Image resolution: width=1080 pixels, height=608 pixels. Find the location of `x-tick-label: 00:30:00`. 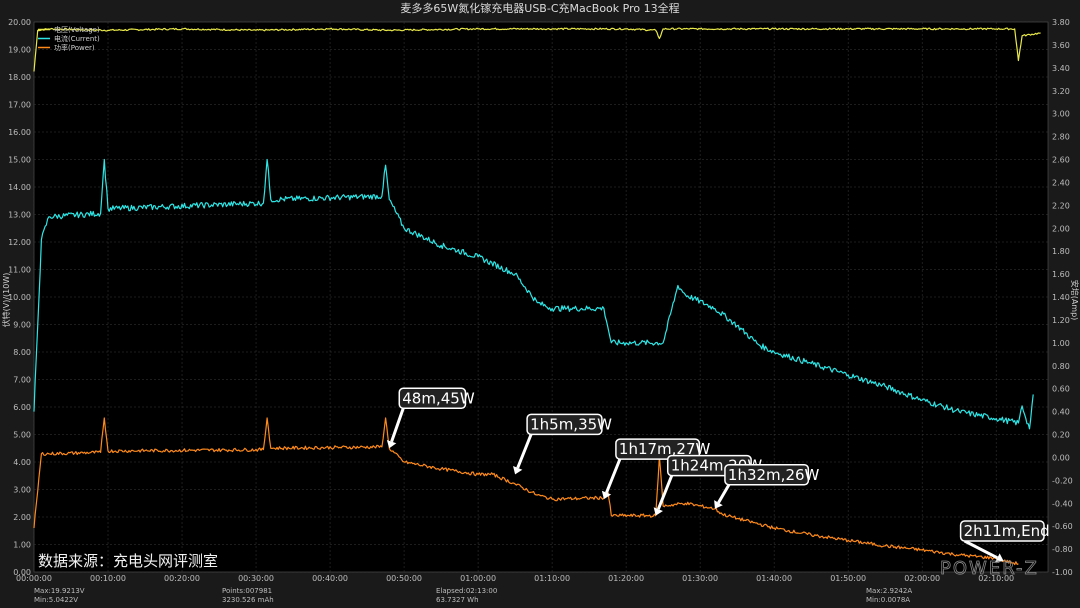

x-tick-label: 00:30:00 is located at coordinates (256, 578).